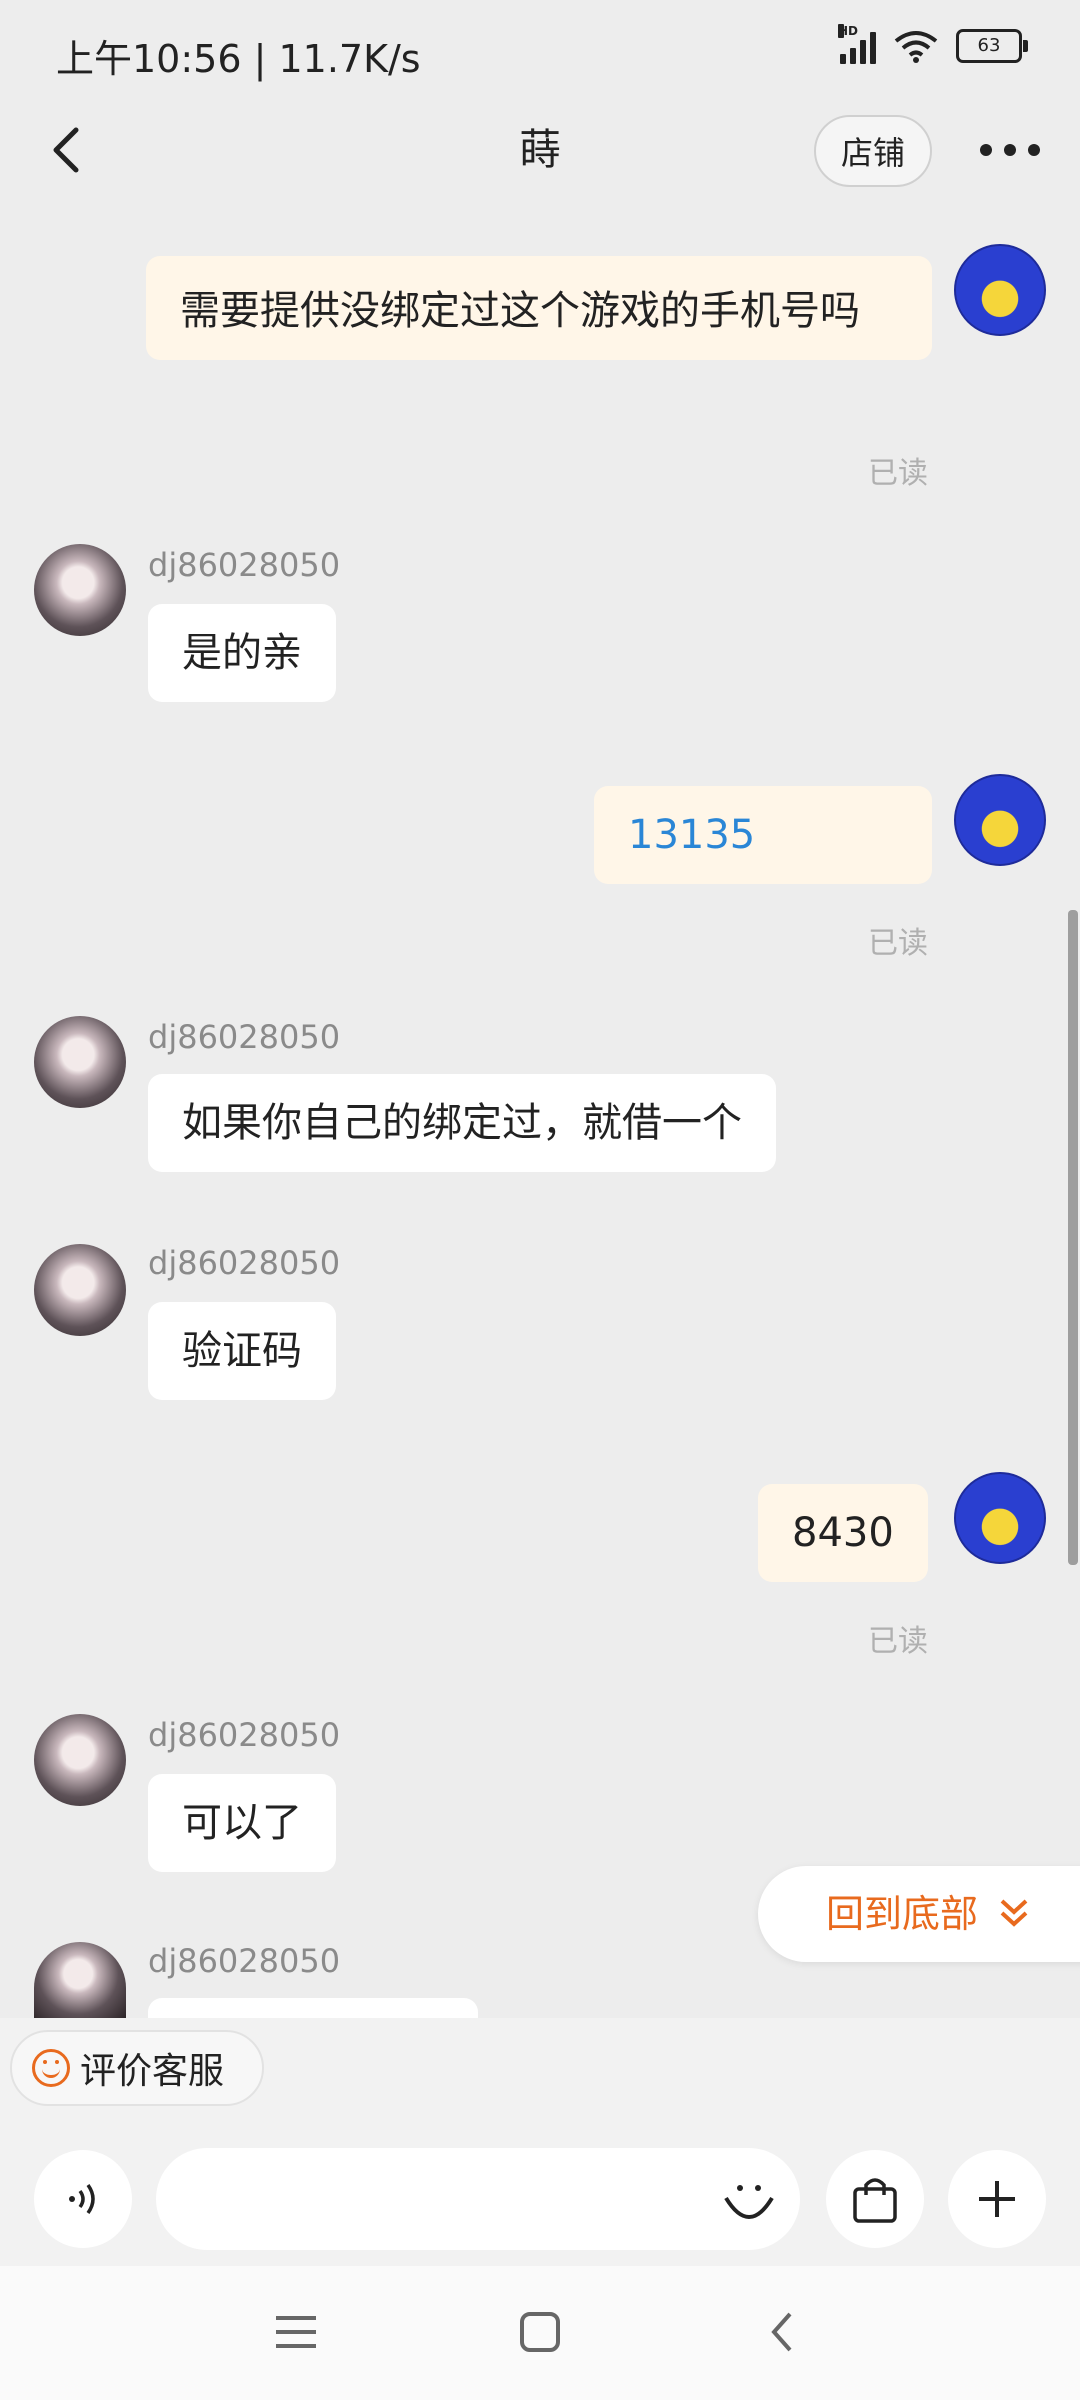  I want to click on shopping-bag-icon, so click(875, 2200).